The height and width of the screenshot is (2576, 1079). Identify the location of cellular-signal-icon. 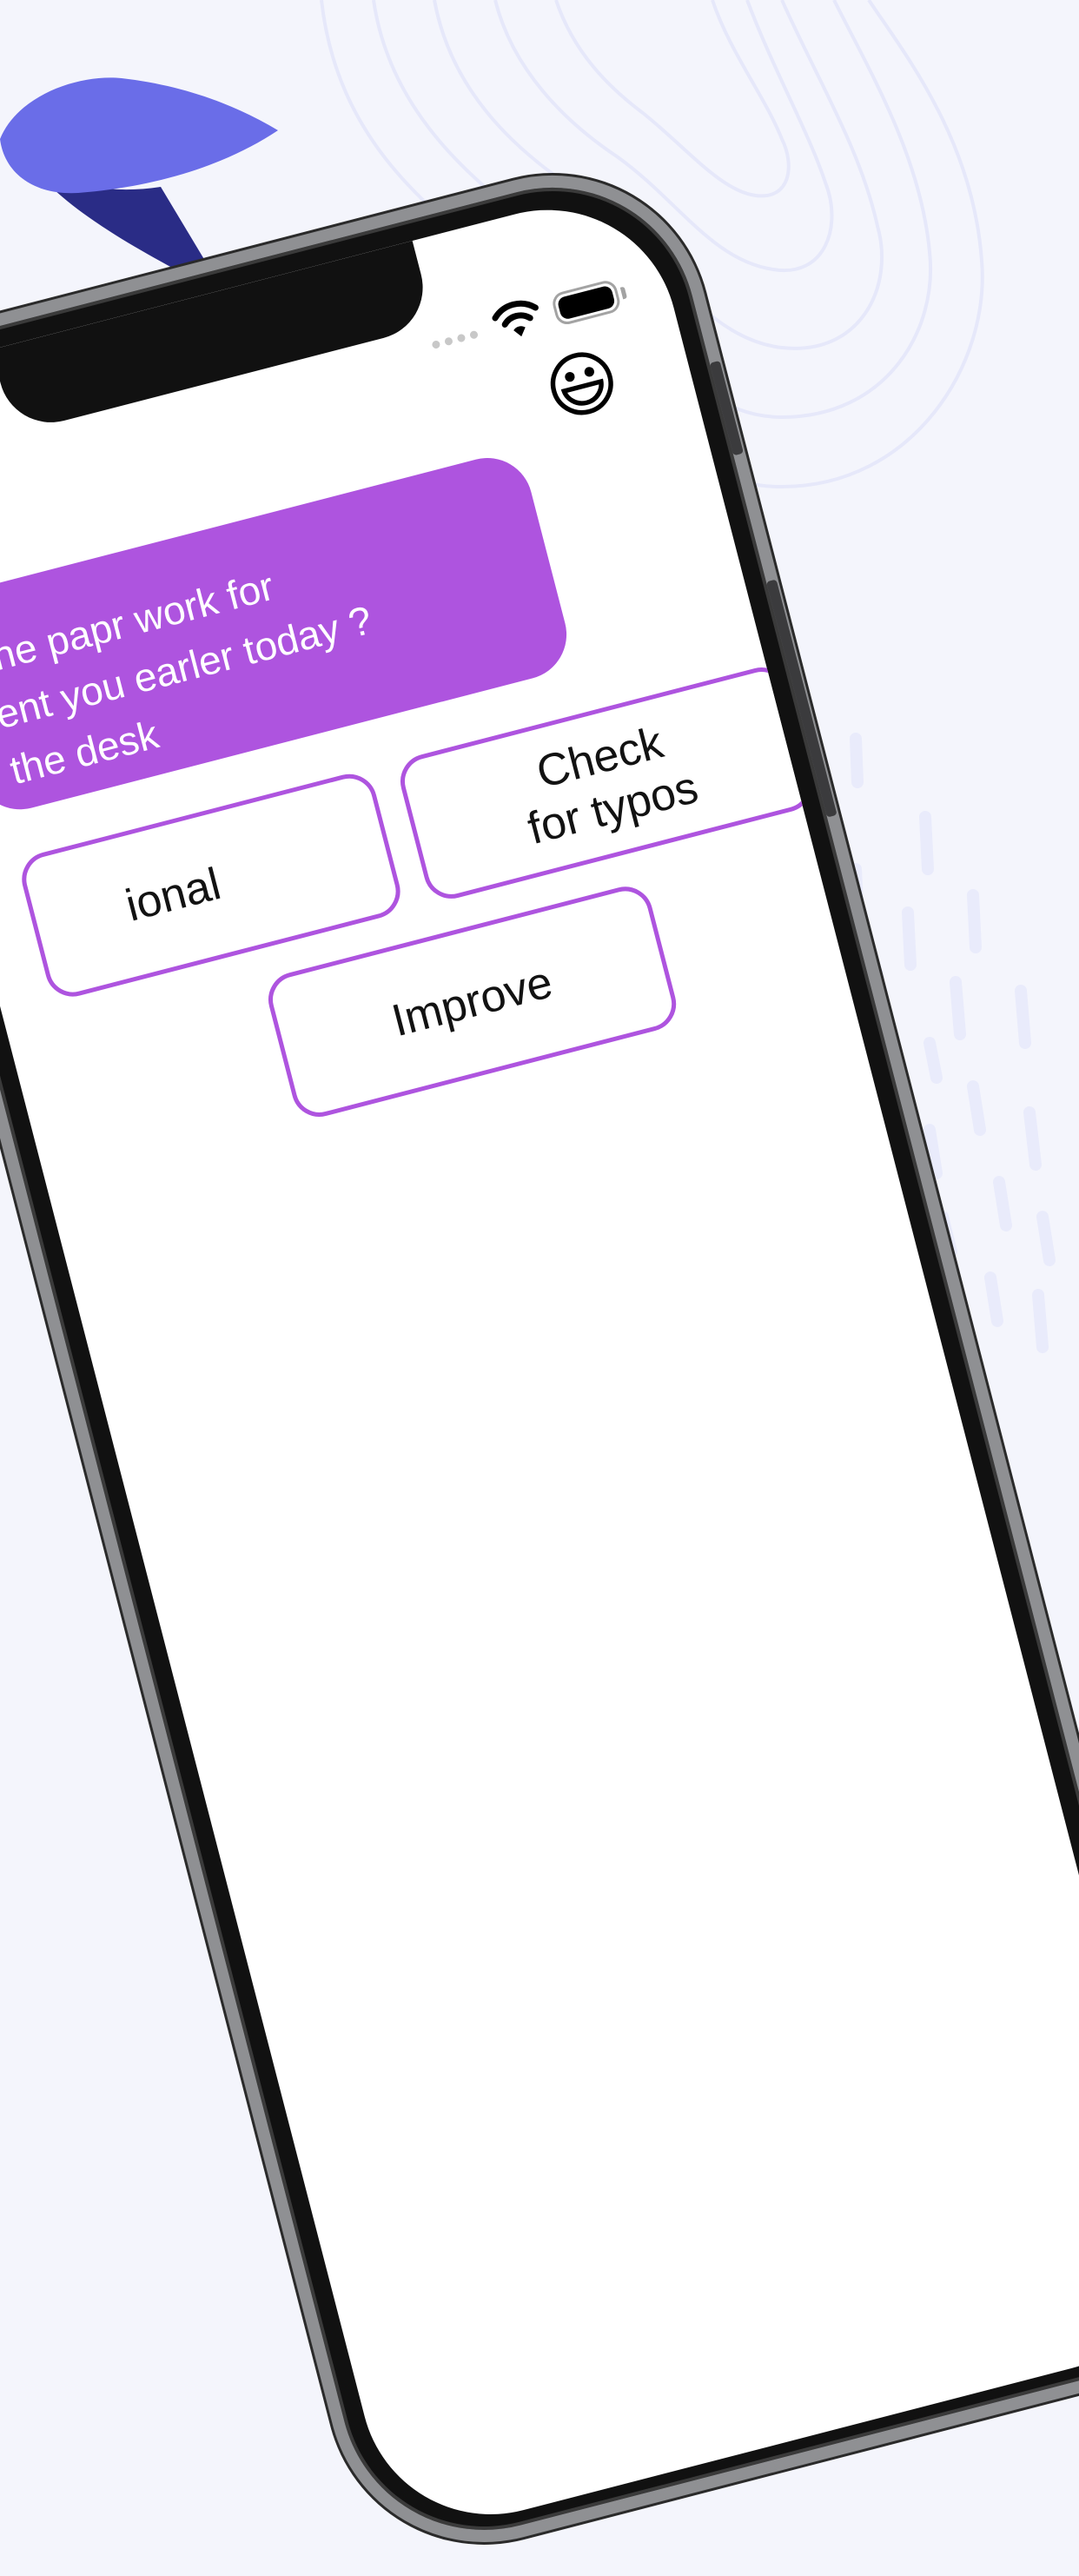
(455, 339).